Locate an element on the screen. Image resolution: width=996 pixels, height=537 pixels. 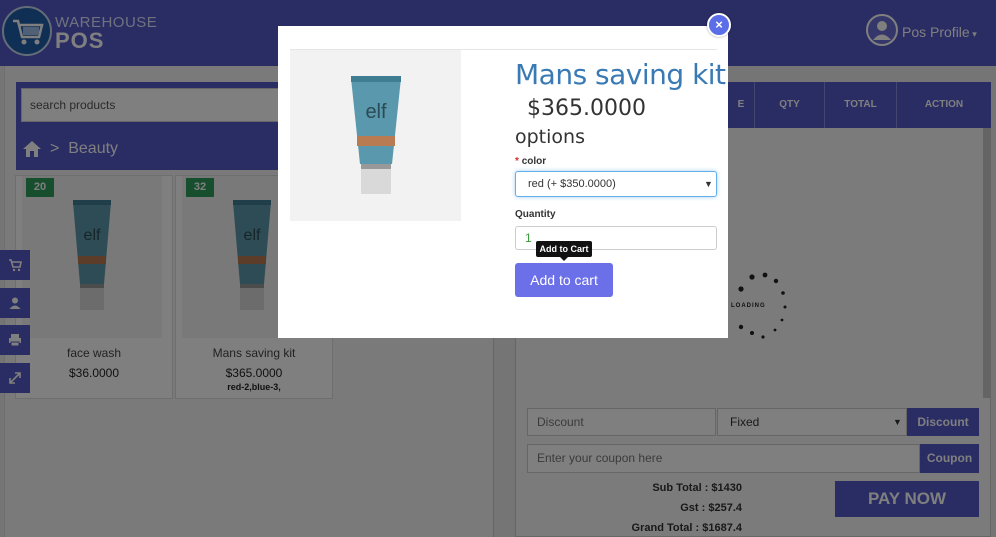
modal-price: $365.0000 is located at coordinates (586, 108).